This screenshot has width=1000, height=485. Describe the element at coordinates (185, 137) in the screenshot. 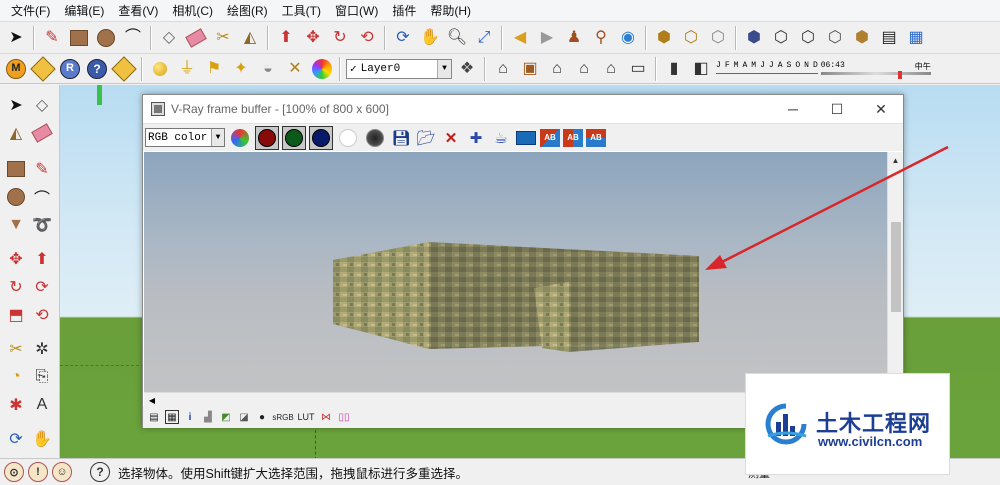

I see `channel-dropdown: RGB color ▼` at that location.